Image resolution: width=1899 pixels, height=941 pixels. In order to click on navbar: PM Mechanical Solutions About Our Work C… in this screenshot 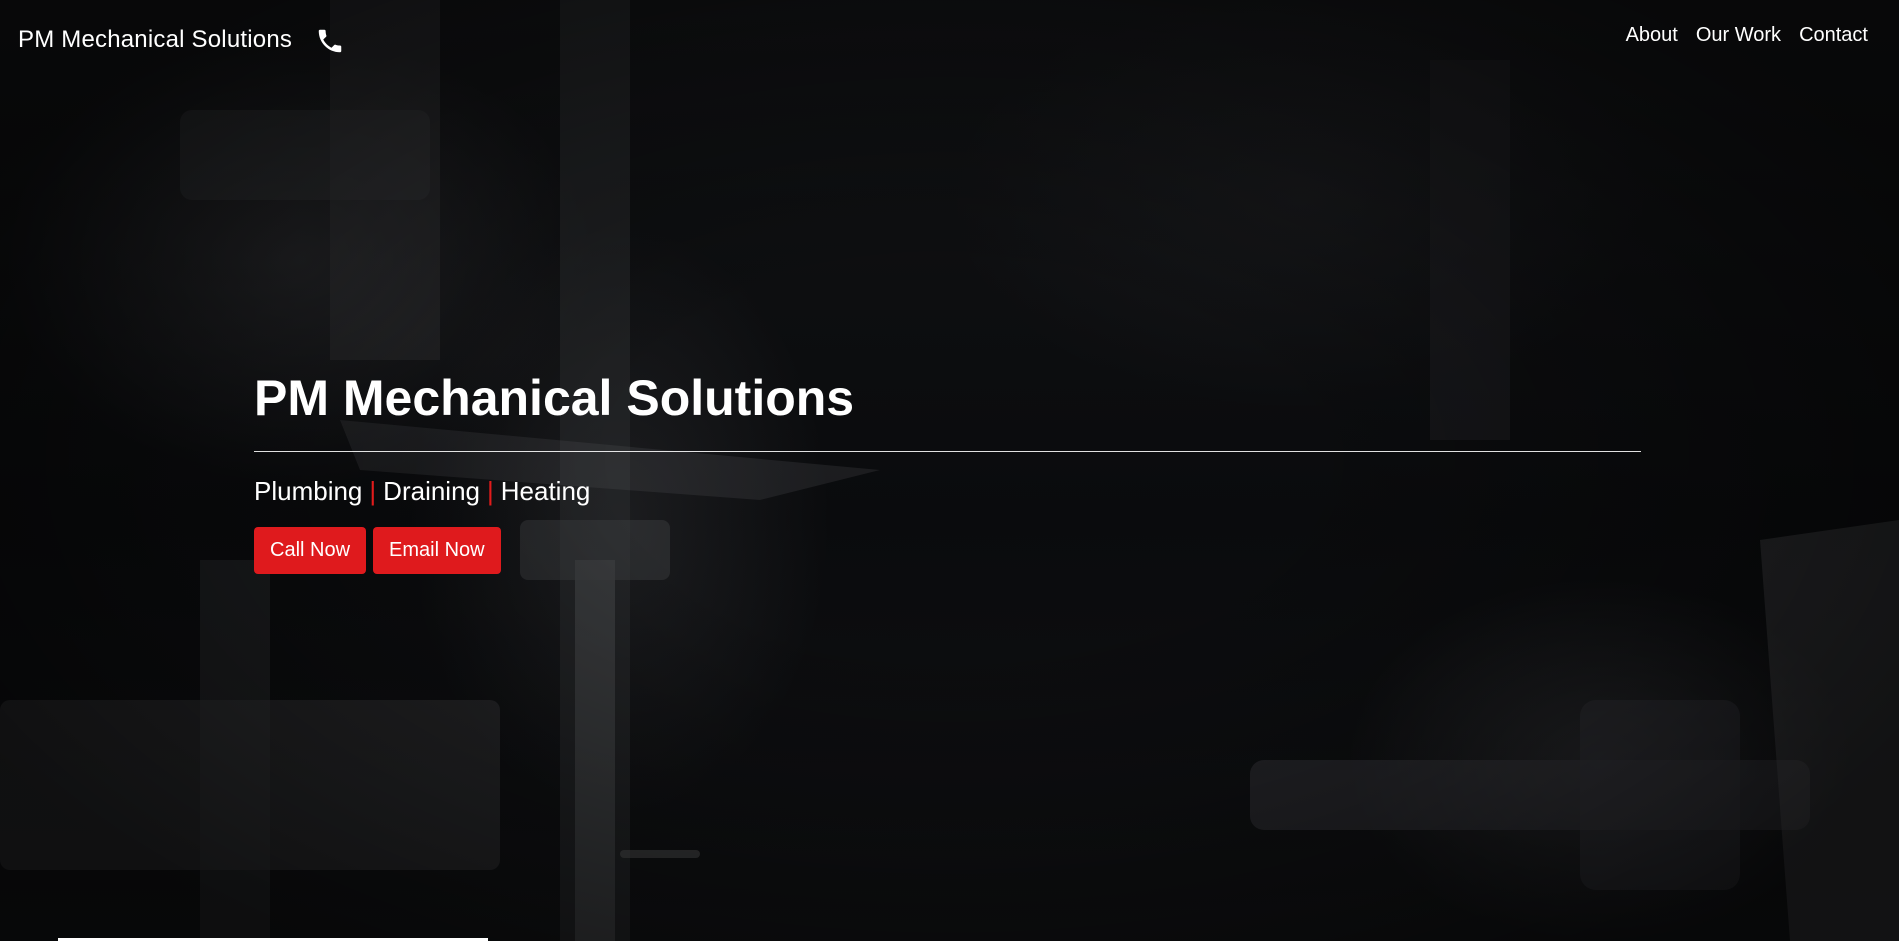, I will do `click(949, 40)`.